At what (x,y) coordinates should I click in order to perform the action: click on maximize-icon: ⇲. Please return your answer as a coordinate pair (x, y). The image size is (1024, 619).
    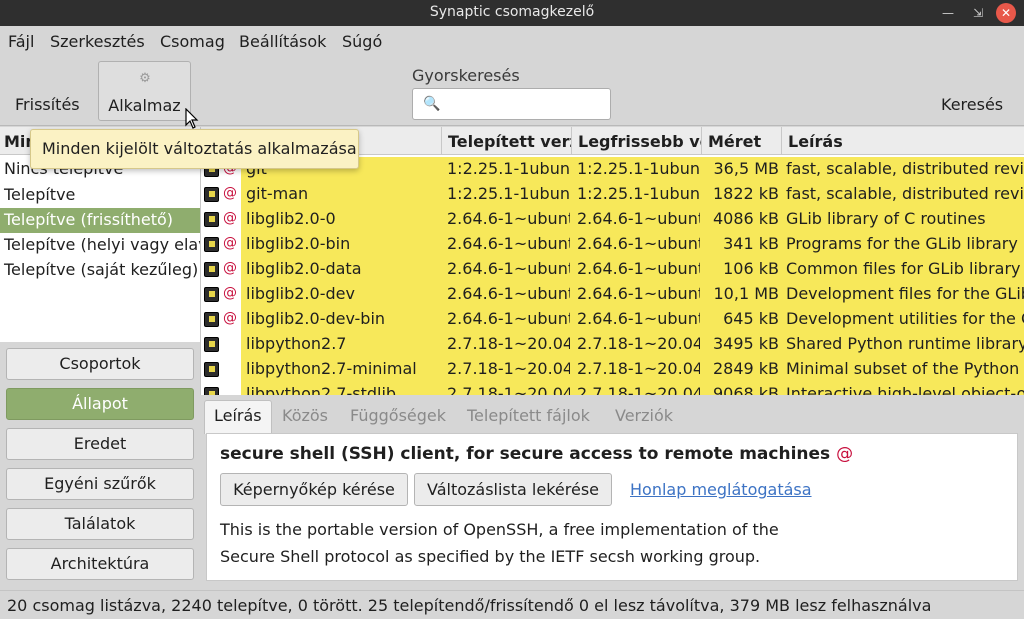
    Looking at the image, I should click on (978, 13).